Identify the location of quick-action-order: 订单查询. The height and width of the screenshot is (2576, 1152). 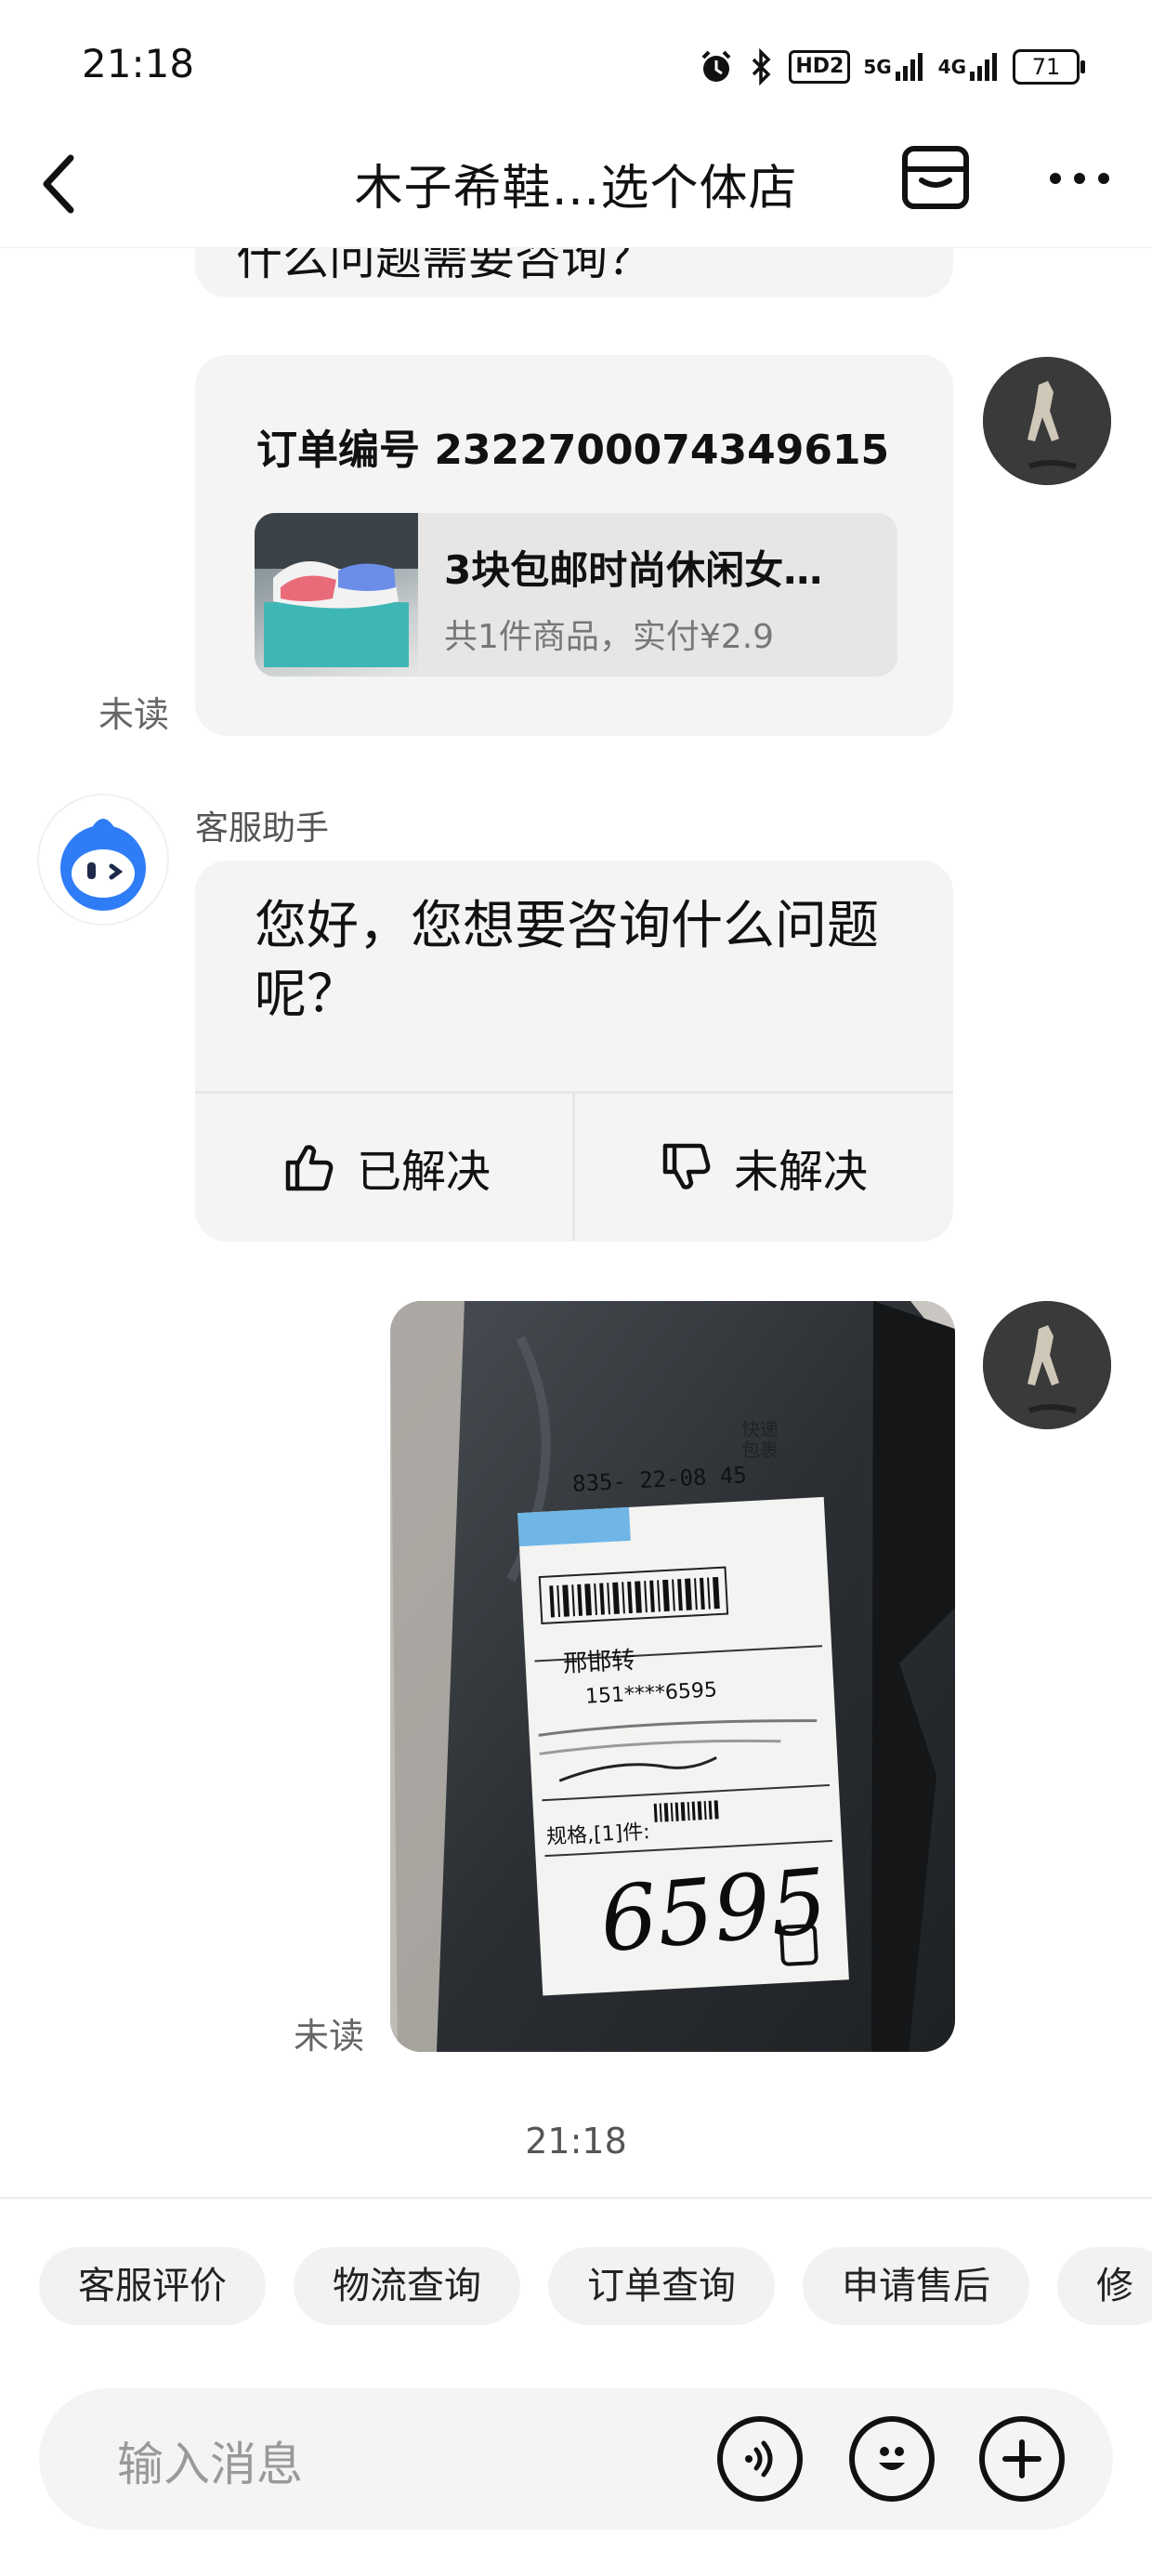
(661, 2286).